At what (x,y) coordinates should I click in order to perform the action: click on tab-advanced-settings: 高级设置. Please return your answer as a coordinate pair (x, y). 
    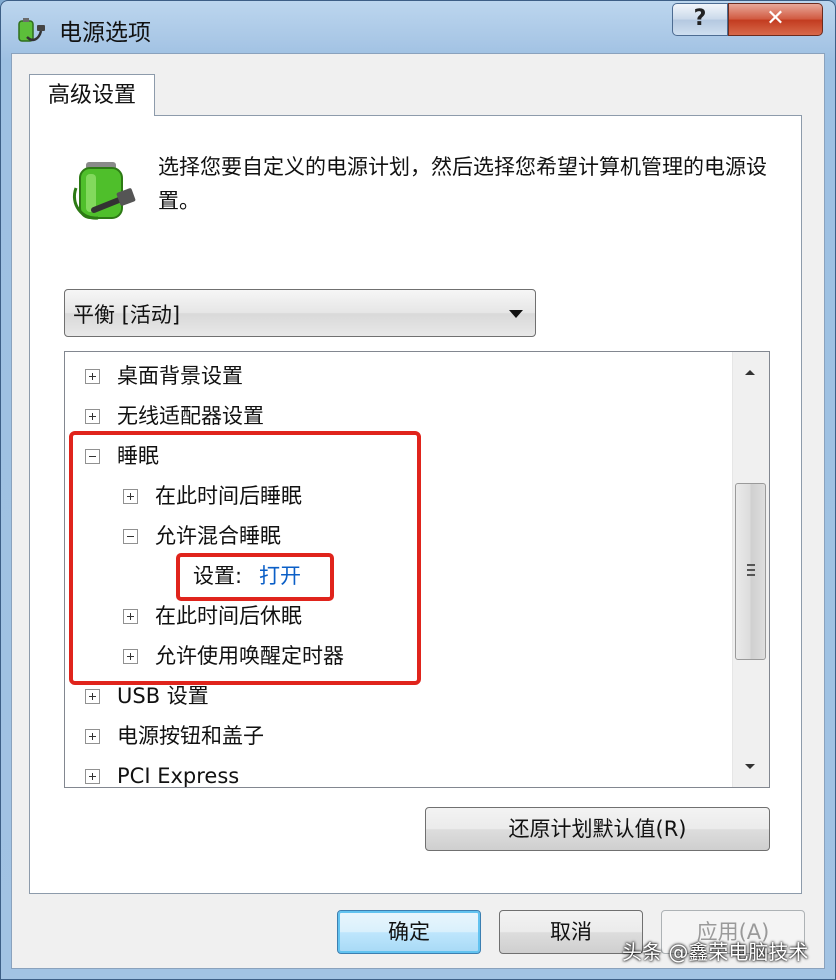
    Looking at the image, I should click on (92, 95).